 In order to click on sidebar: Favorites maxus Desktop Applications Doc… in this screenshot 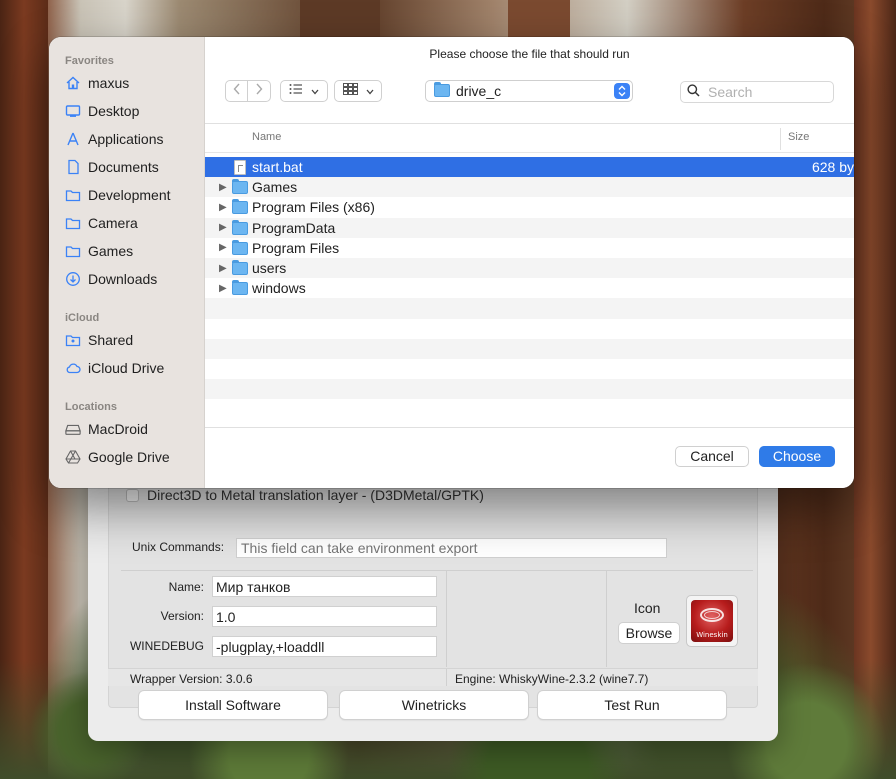, I will do `click(127, 262)`.